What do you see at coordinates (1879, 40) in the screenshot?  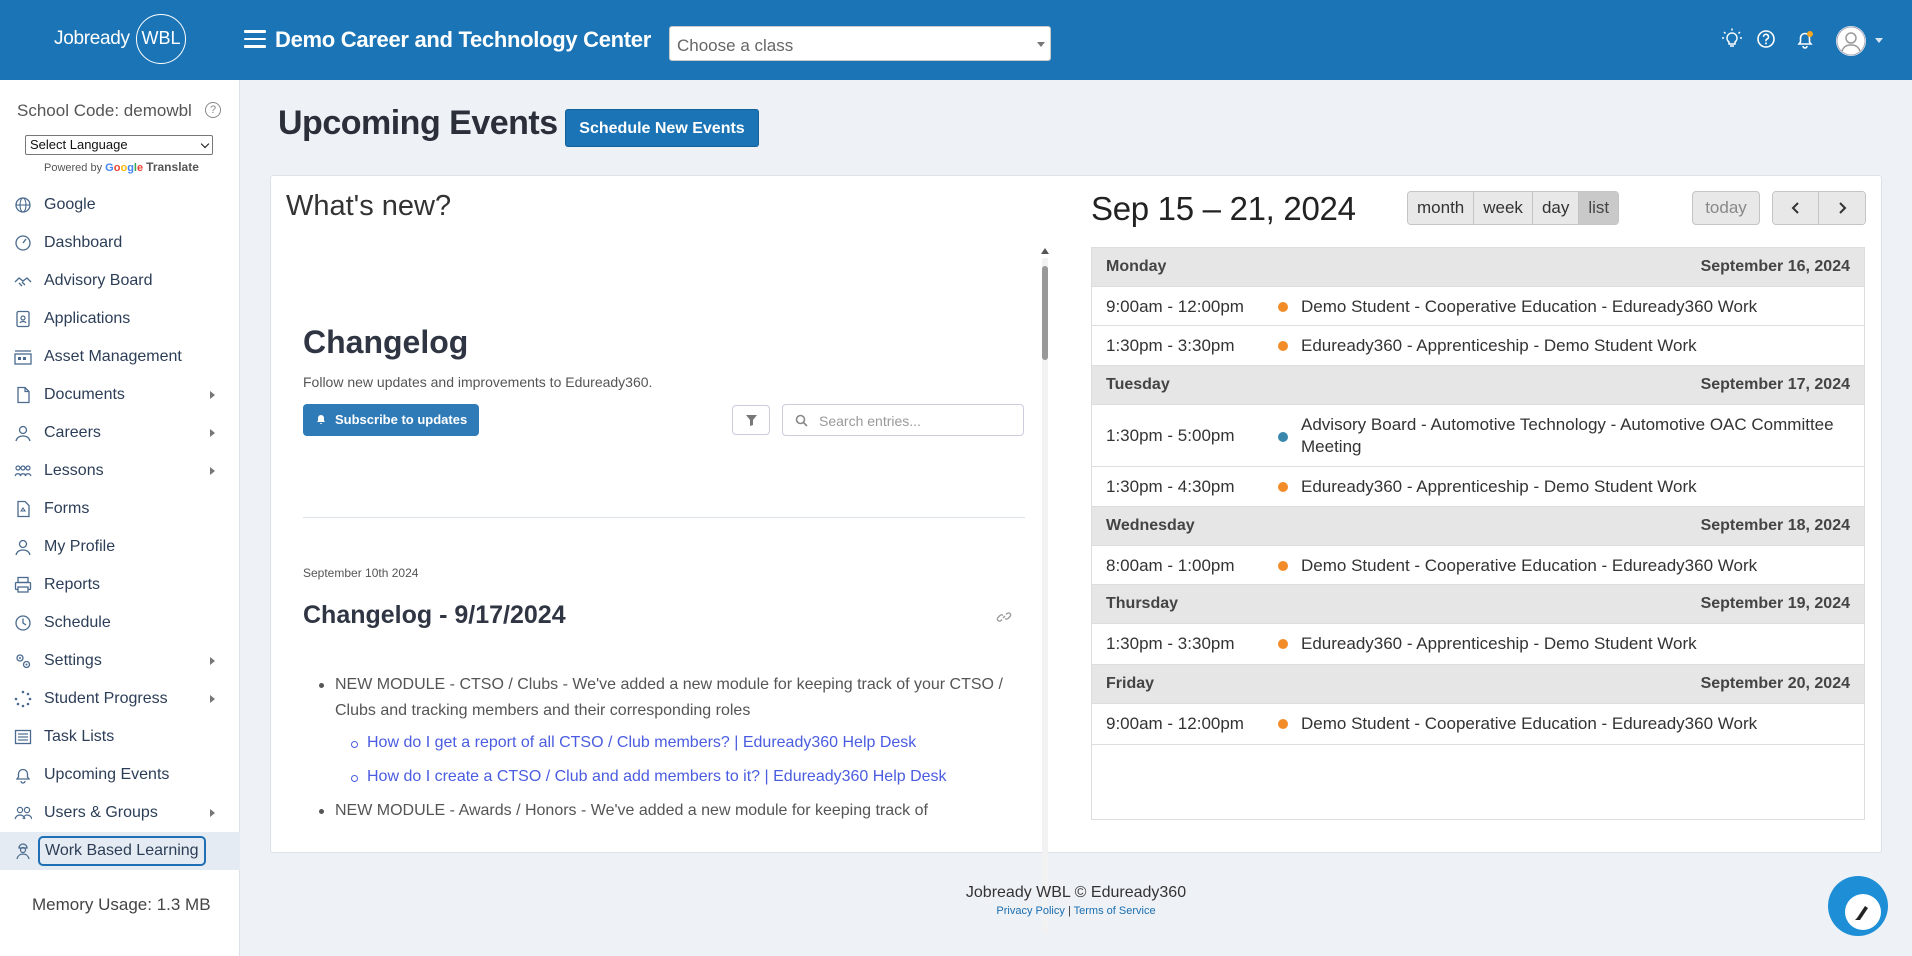 I see `user-menu-caret-icon` at bounding box center [1879, 40].